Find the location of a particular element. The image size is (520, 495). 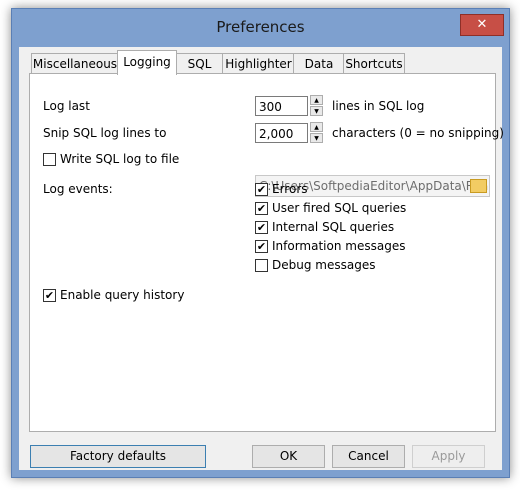

query-history-checkbox: ✔ is located at coordinates (49, 295).